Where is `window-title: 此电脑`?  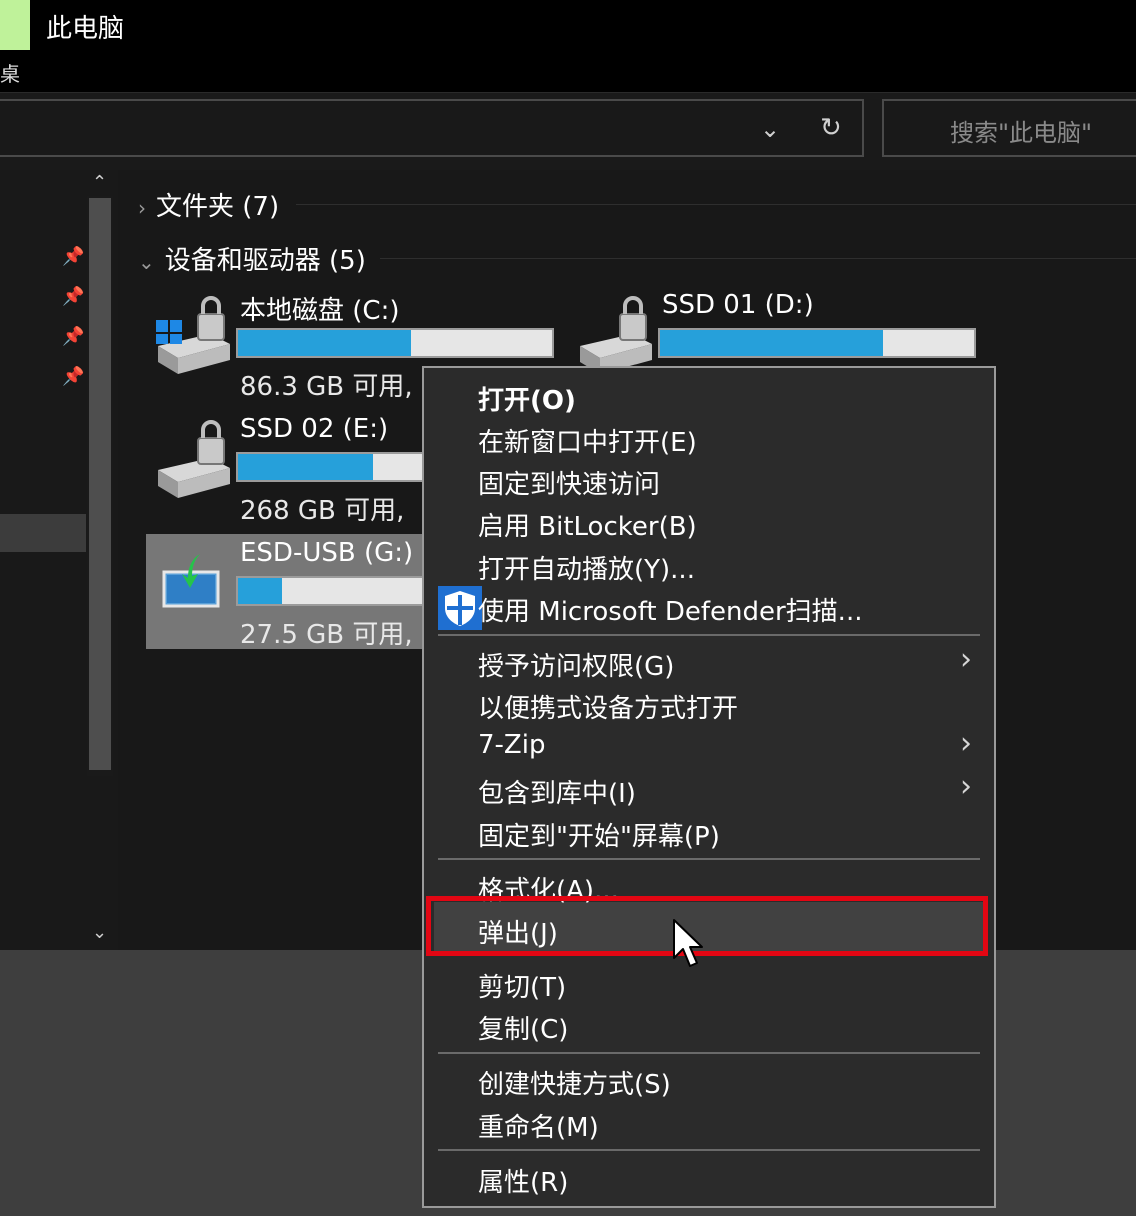 window-title: 此电脑 is located at coordinates (85, 29).